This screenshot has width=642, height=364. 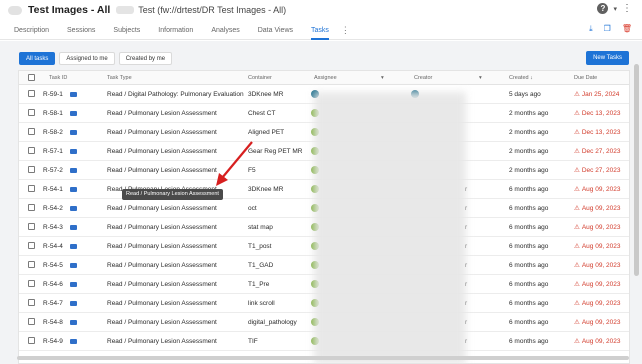 I want to click on task-type-tooltip: Read / Pulmonary Lesion Assessment, so click(x=172, y=194).